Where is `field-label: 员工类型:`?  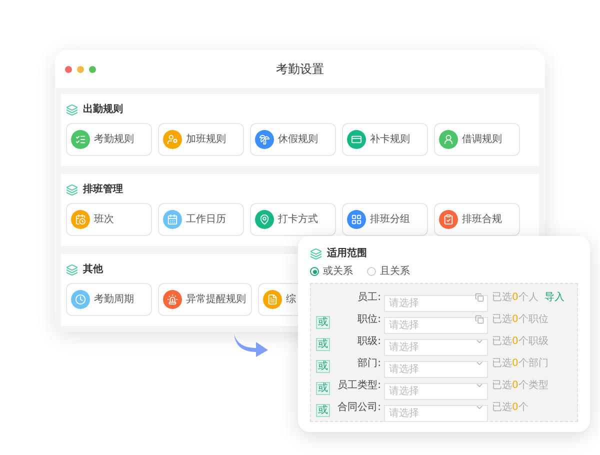 field-label: 员工类型: is located at coordinates (359, 385).